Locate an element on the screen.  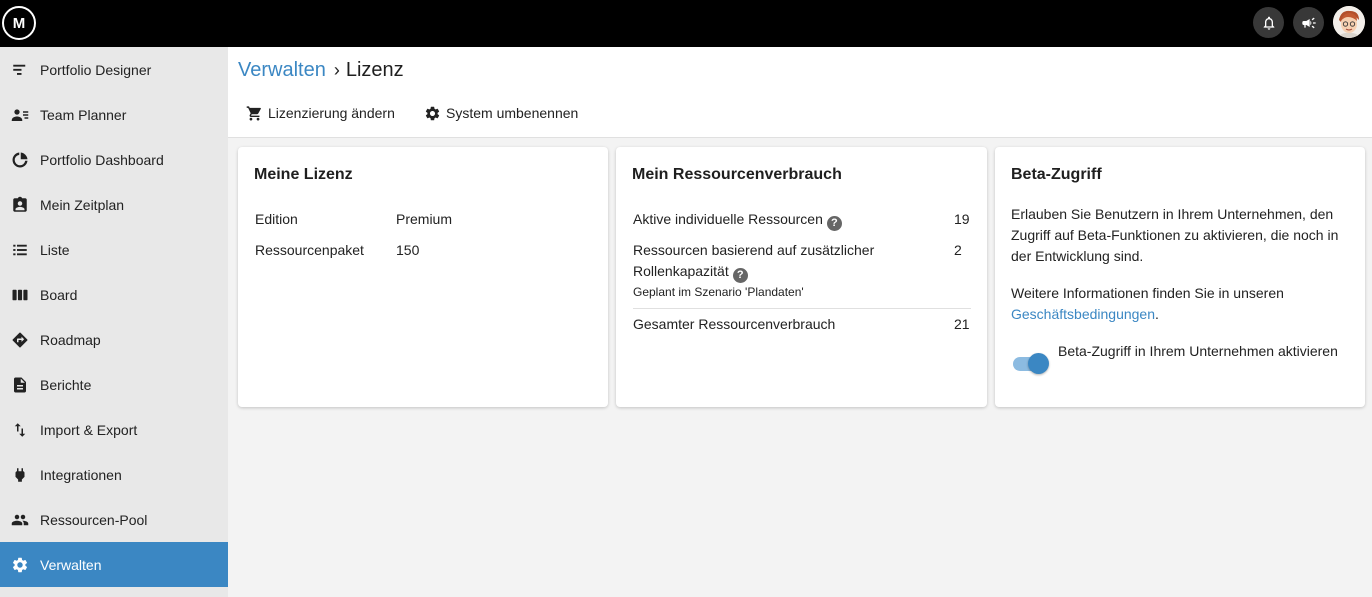
people-icon is located at coordinates (20, 520).